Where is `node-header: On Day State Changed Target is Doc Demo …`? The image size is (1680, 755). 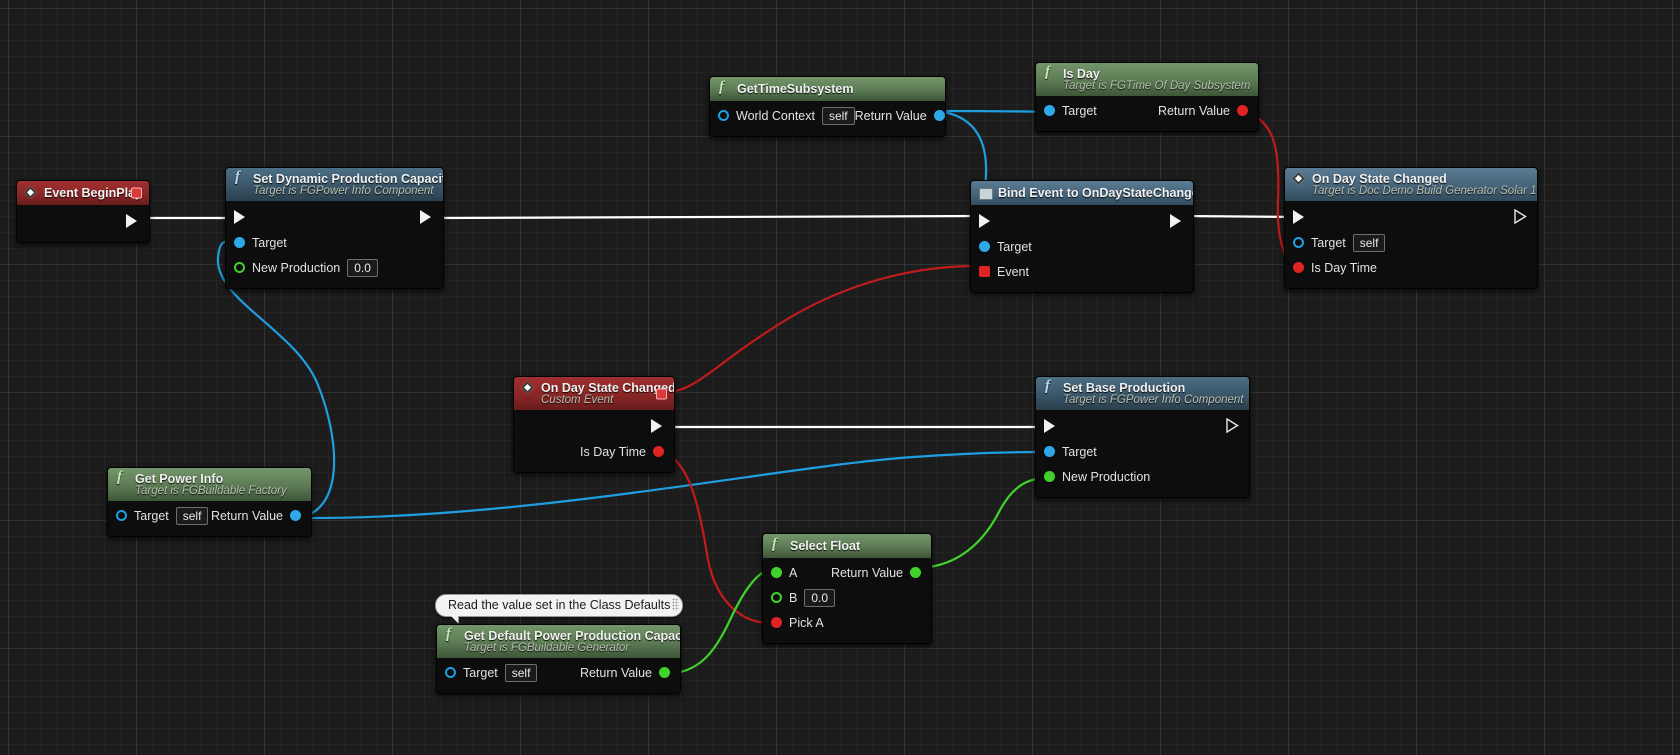 node-header: On Day State Changed Target is Doc Demo … is located at coordinates (1411, 184).